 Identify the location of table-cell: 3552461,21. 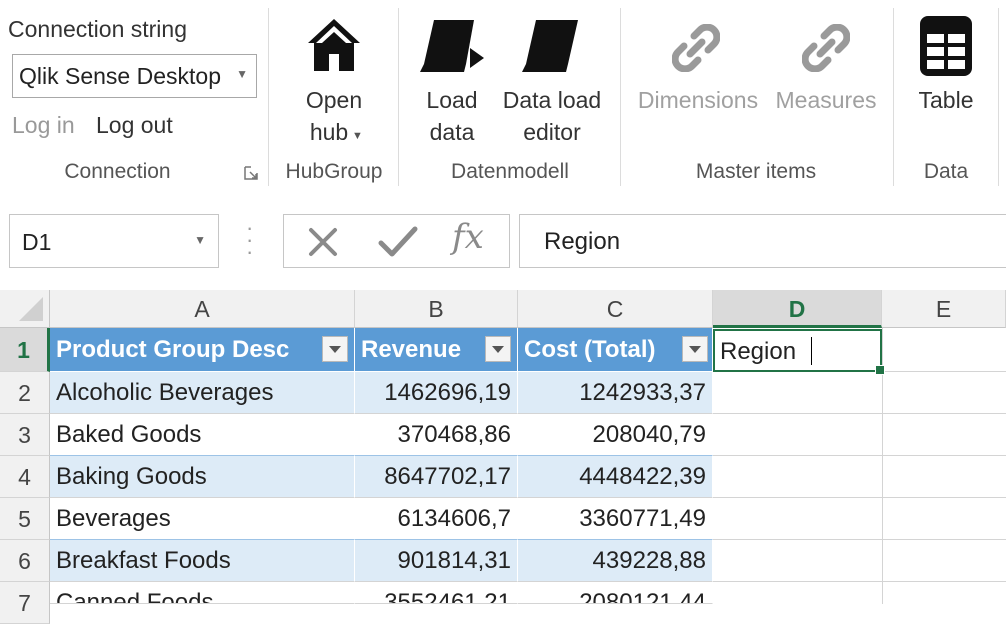
(436, 593).